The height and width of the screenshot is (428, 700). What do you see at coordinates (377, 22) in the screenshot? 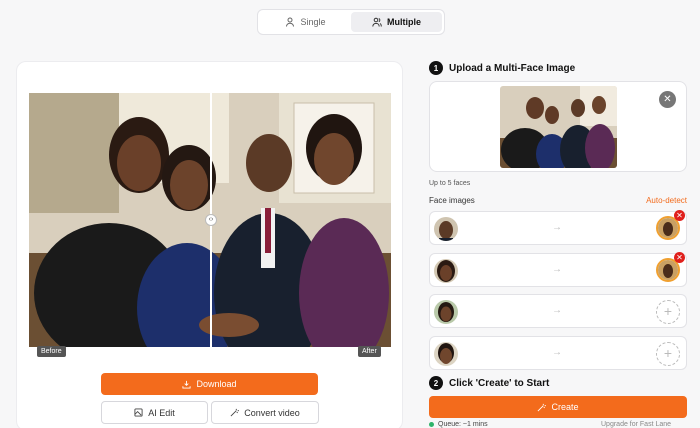
I see `users-icon` at bounding box center [377, 22].